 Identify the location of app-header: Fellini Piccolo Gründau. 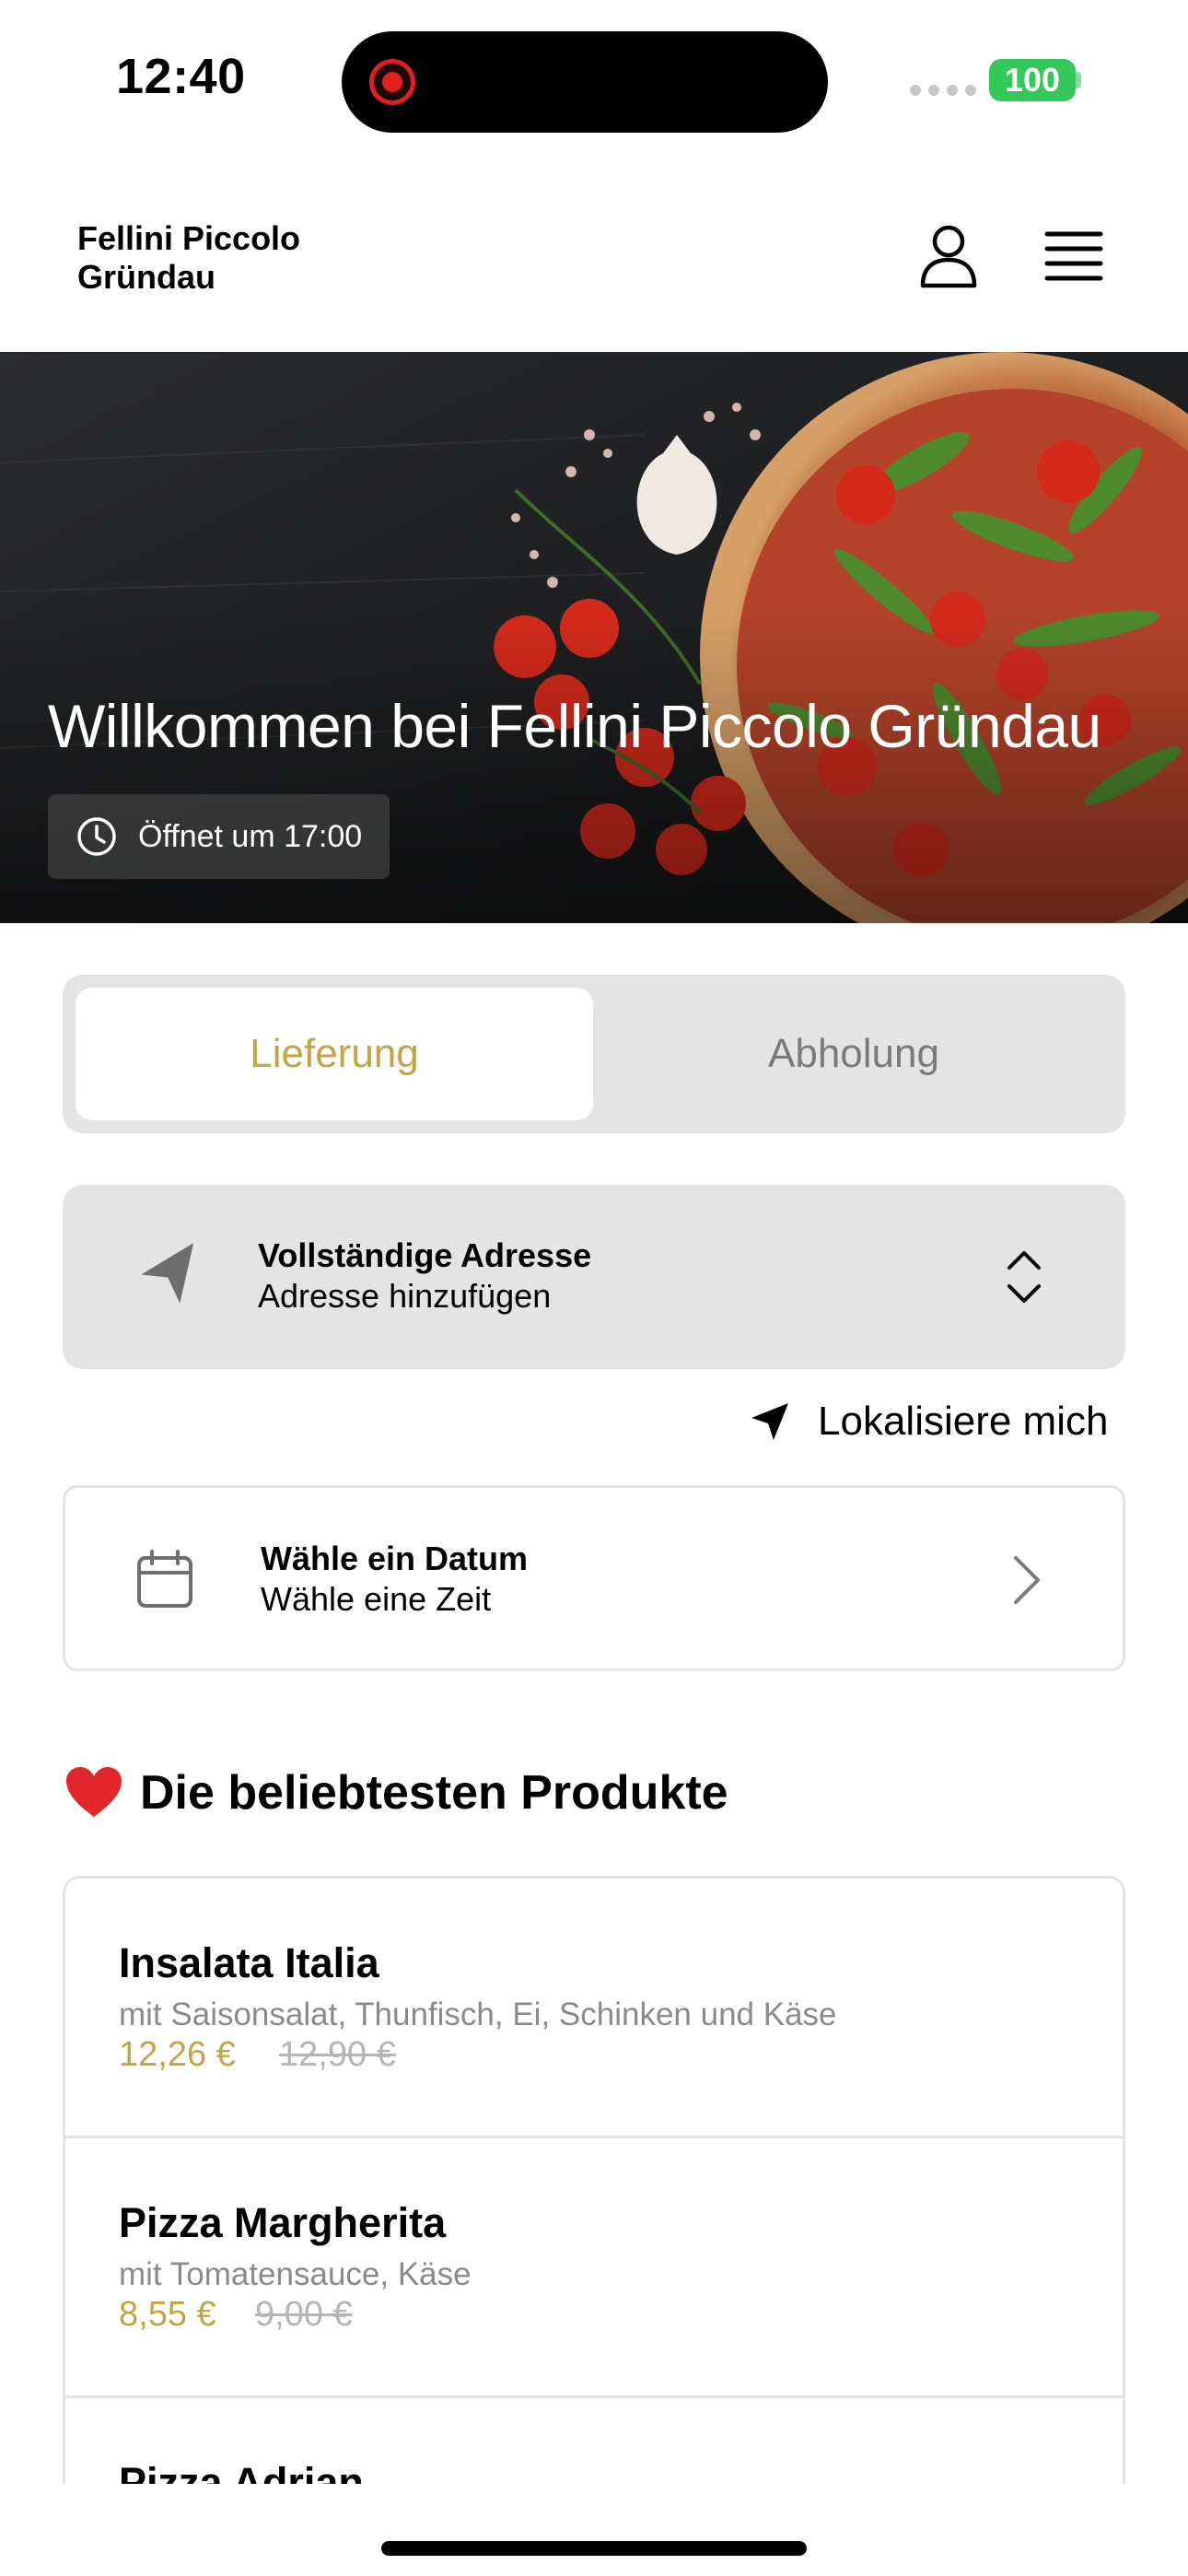
(594, 255).